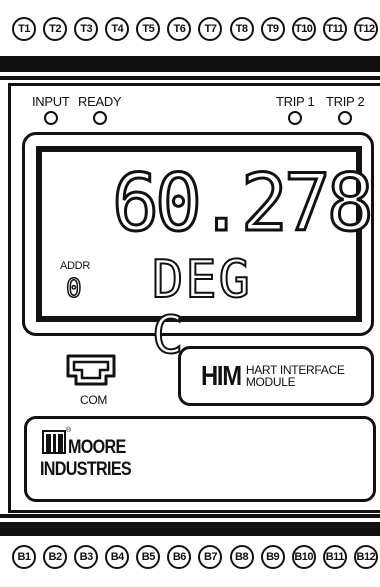 This screenshot has width=380, height=587. Describe the element at coordinates (190, 529) in the screenshot. I see `bottom-rail-band` at that location.